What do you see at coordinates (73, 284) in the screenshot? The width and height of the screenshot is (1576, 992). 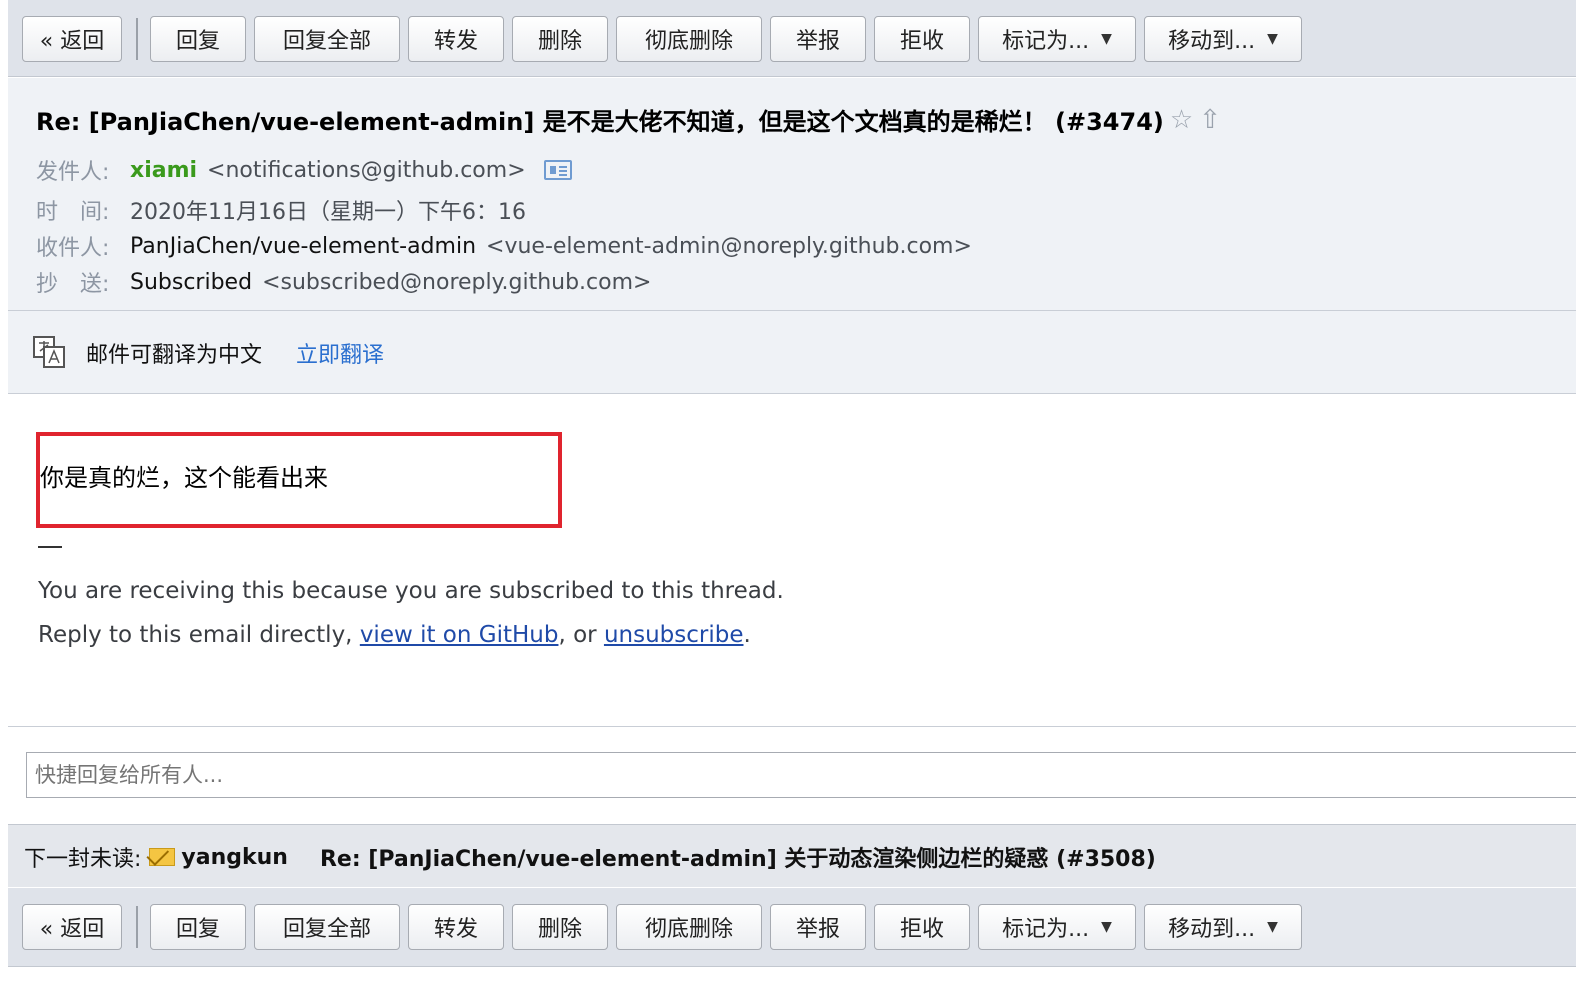 I see `cc-label: 抄 送:` at bounding box center [73, 284].